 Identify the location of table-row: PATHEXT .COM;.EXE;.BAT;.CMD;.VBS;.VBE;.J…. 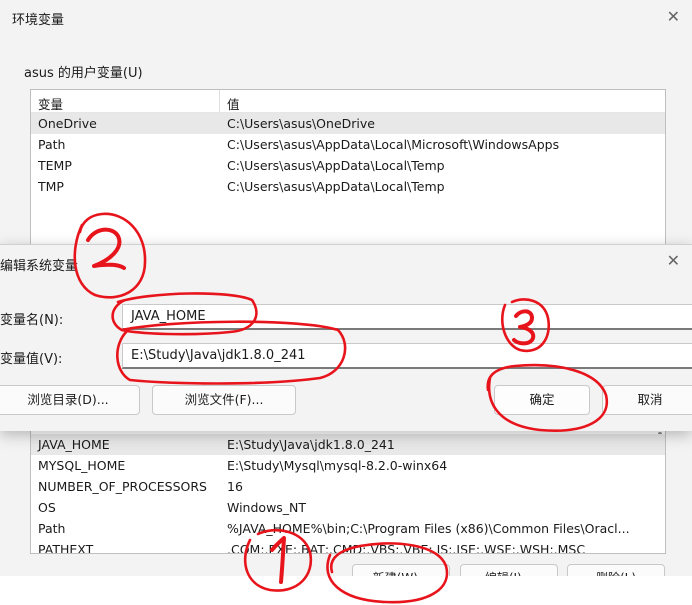
(348, 546).